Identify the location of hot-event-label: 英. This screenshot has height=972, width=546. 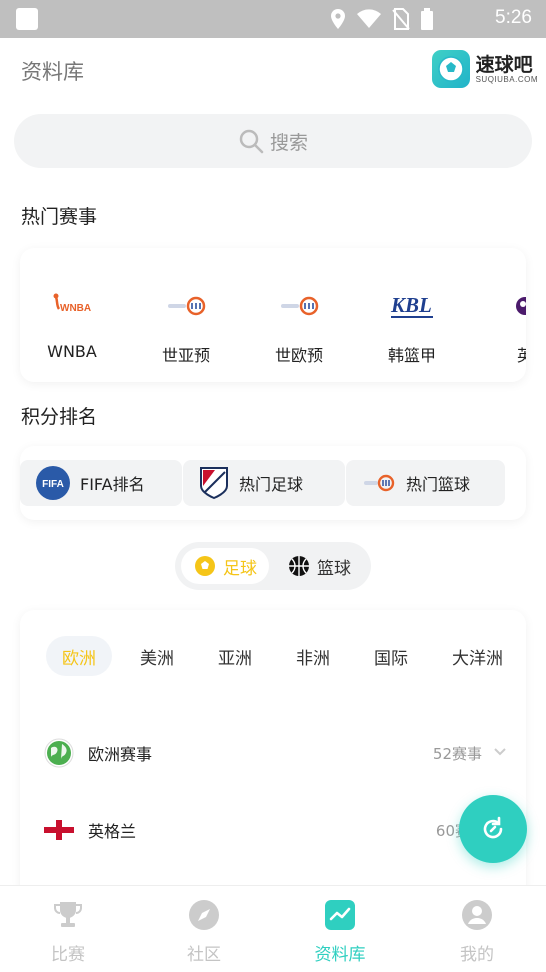
(521, 355).